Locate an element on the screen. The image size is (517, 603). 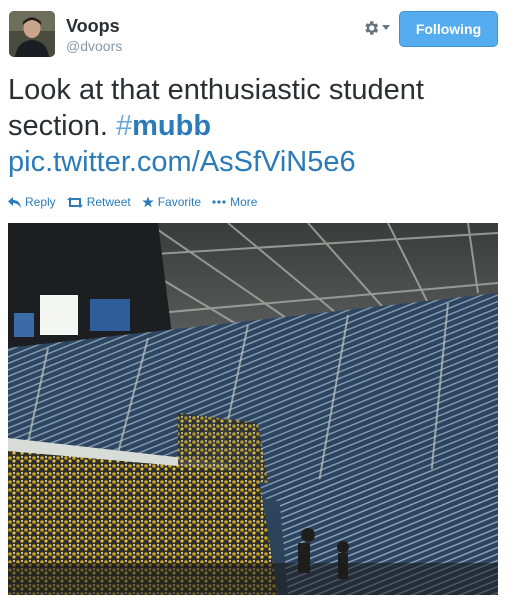
reply-icon is located at coordinates (14, 202).